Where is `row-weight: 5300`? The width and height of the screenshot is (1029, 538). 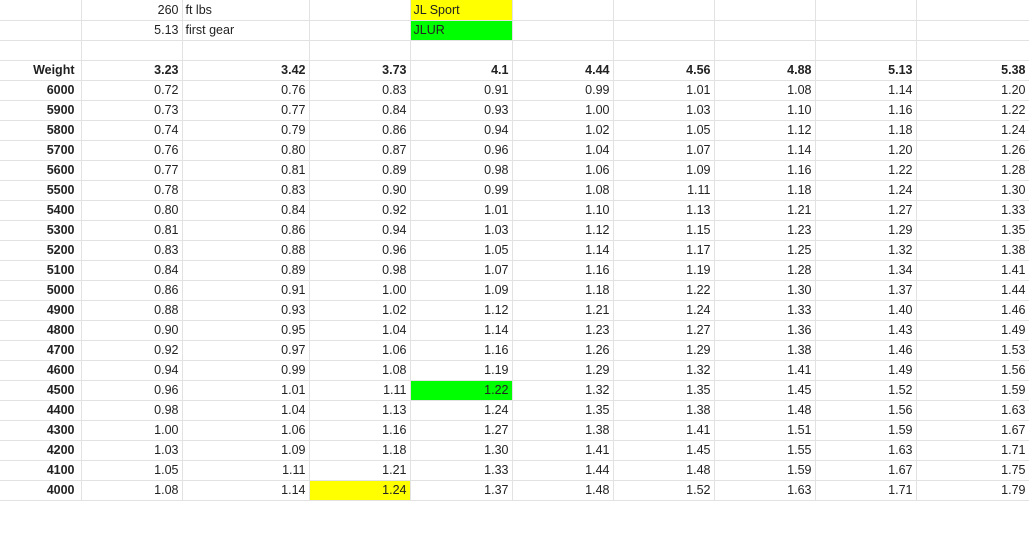
row-weight: 5300 is located at coordinates (41, 230).